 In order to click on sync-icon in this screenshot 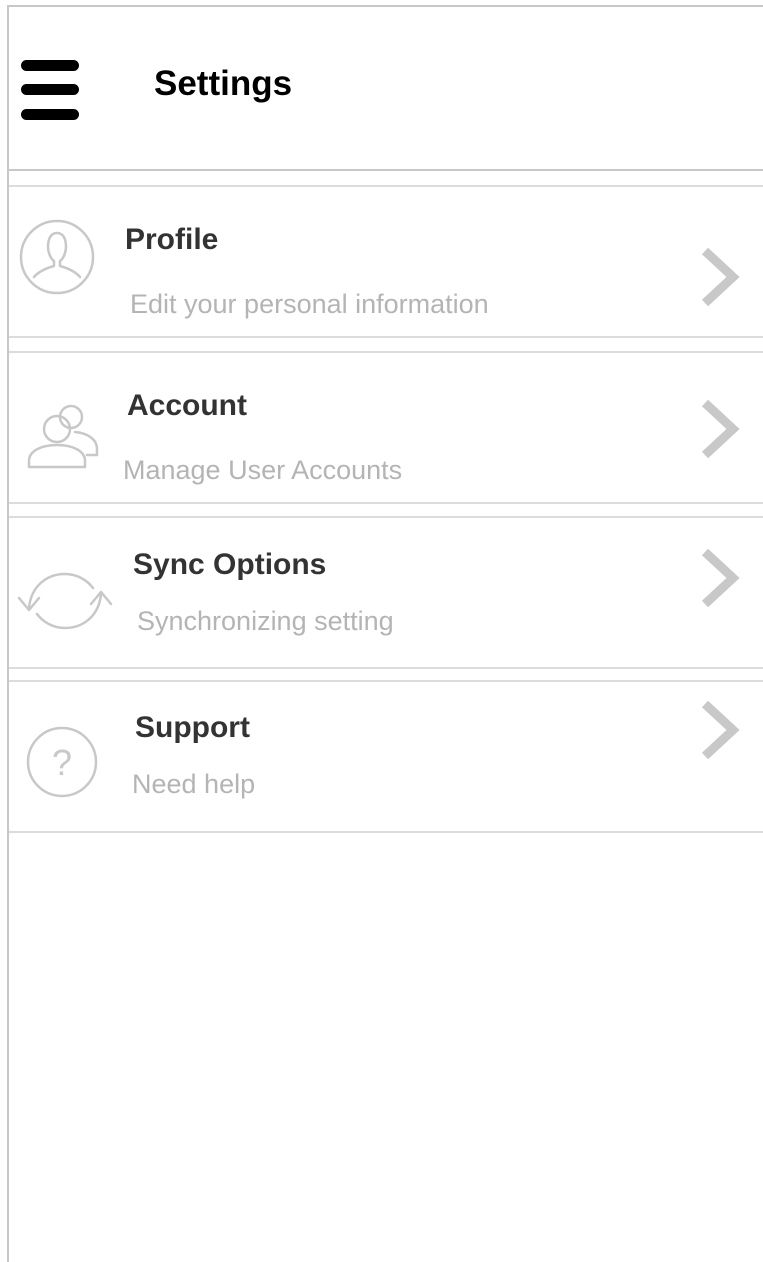, I will do `click(65, 601)`.